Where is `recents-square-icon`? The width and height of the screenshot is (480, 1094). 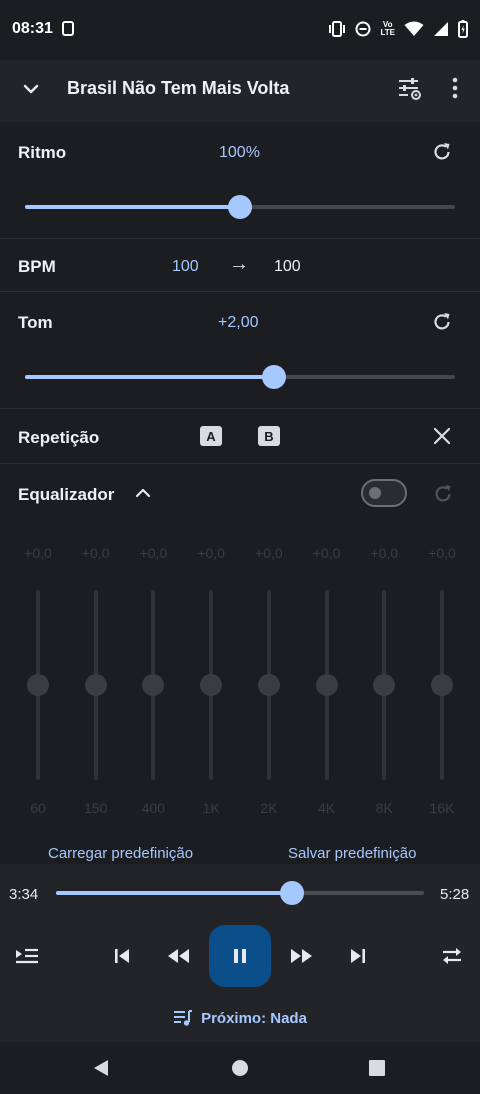
recents-square-icon is located at coordinates (377, 1068).